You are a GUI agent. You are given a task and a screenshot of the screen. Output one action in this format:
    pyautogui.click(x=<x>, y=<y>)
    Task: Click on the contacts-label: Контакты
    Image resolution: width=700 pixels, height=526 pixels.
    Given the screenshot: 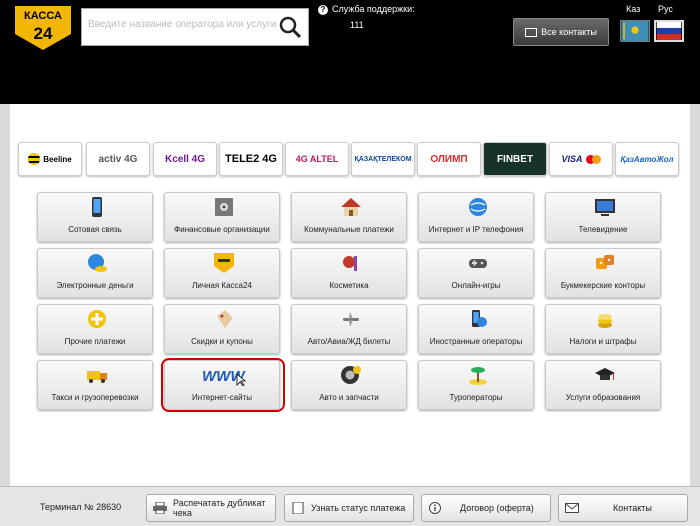 What is the action you would take?
    pyautogui.click(x=632, y=508)
    